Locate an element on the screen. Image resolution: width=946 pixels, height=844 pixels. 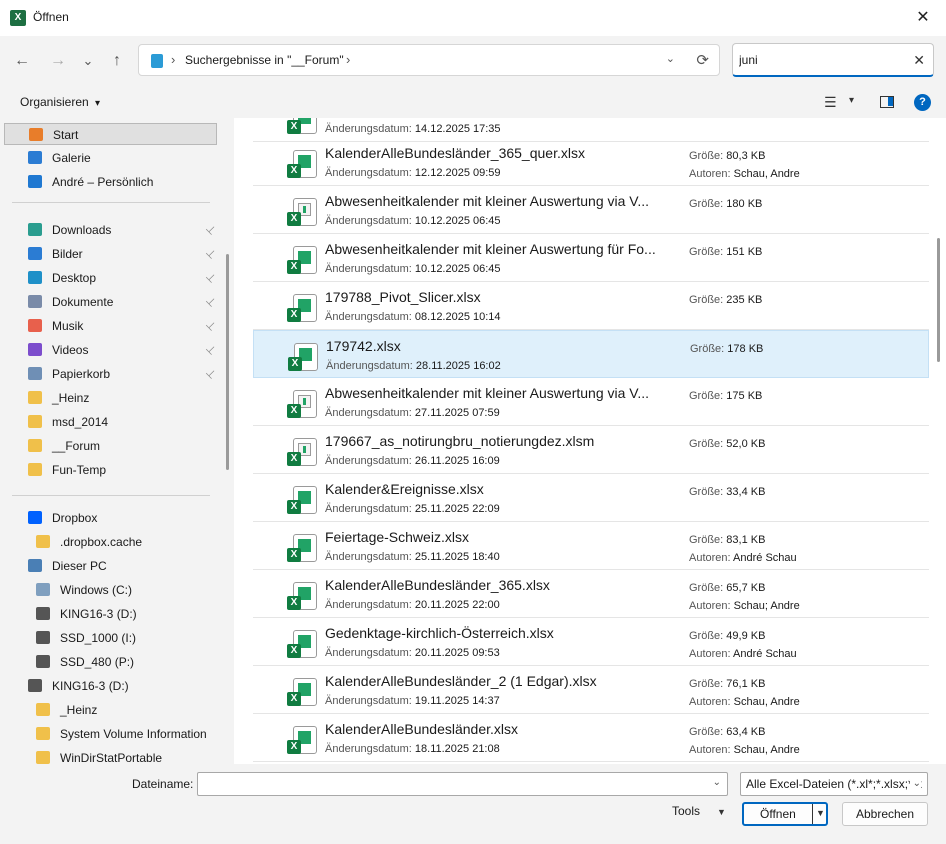
sidebar-item-label: Papierkorb is located at coordinates (81, 374).